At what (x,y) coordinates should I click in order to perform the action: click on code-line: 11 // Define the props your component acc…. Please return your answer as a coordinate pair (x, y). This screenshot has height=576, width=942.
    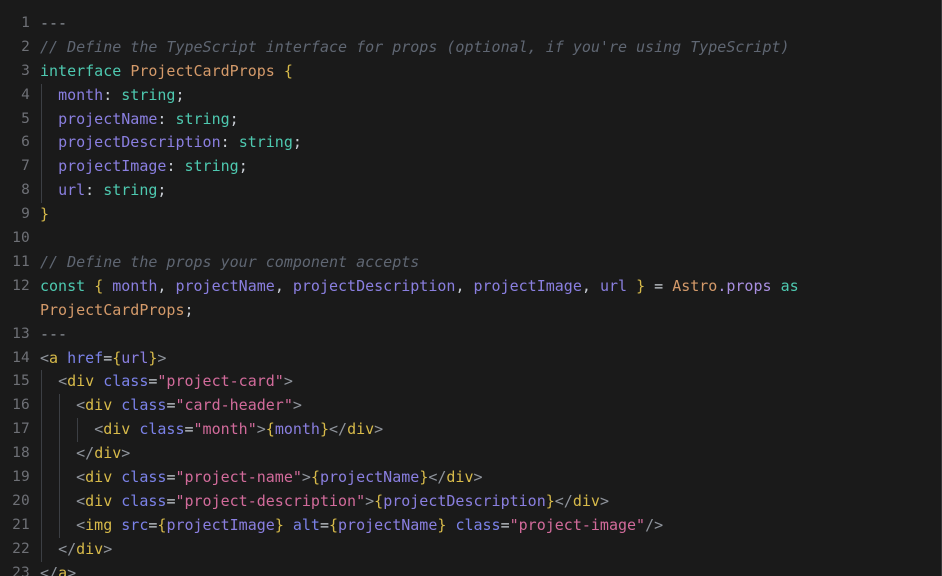
    Looking at the image, I should click on (470, 263).